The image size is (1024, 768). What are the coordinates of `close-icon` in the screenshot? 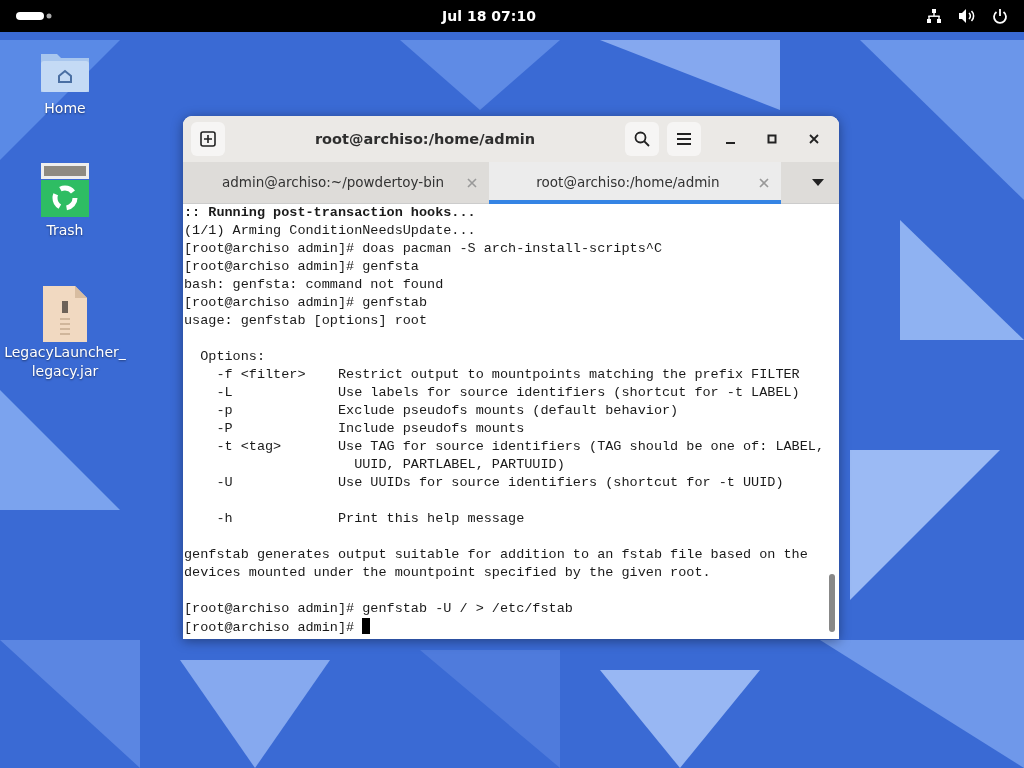 It's located at (814, 139).